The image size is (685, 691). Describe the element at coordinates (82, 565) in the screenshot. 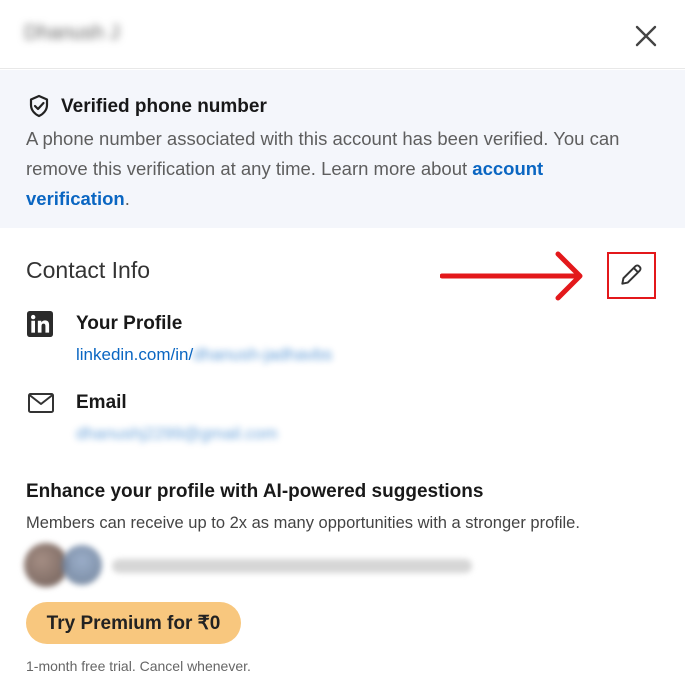

I see `avatar` at that location.